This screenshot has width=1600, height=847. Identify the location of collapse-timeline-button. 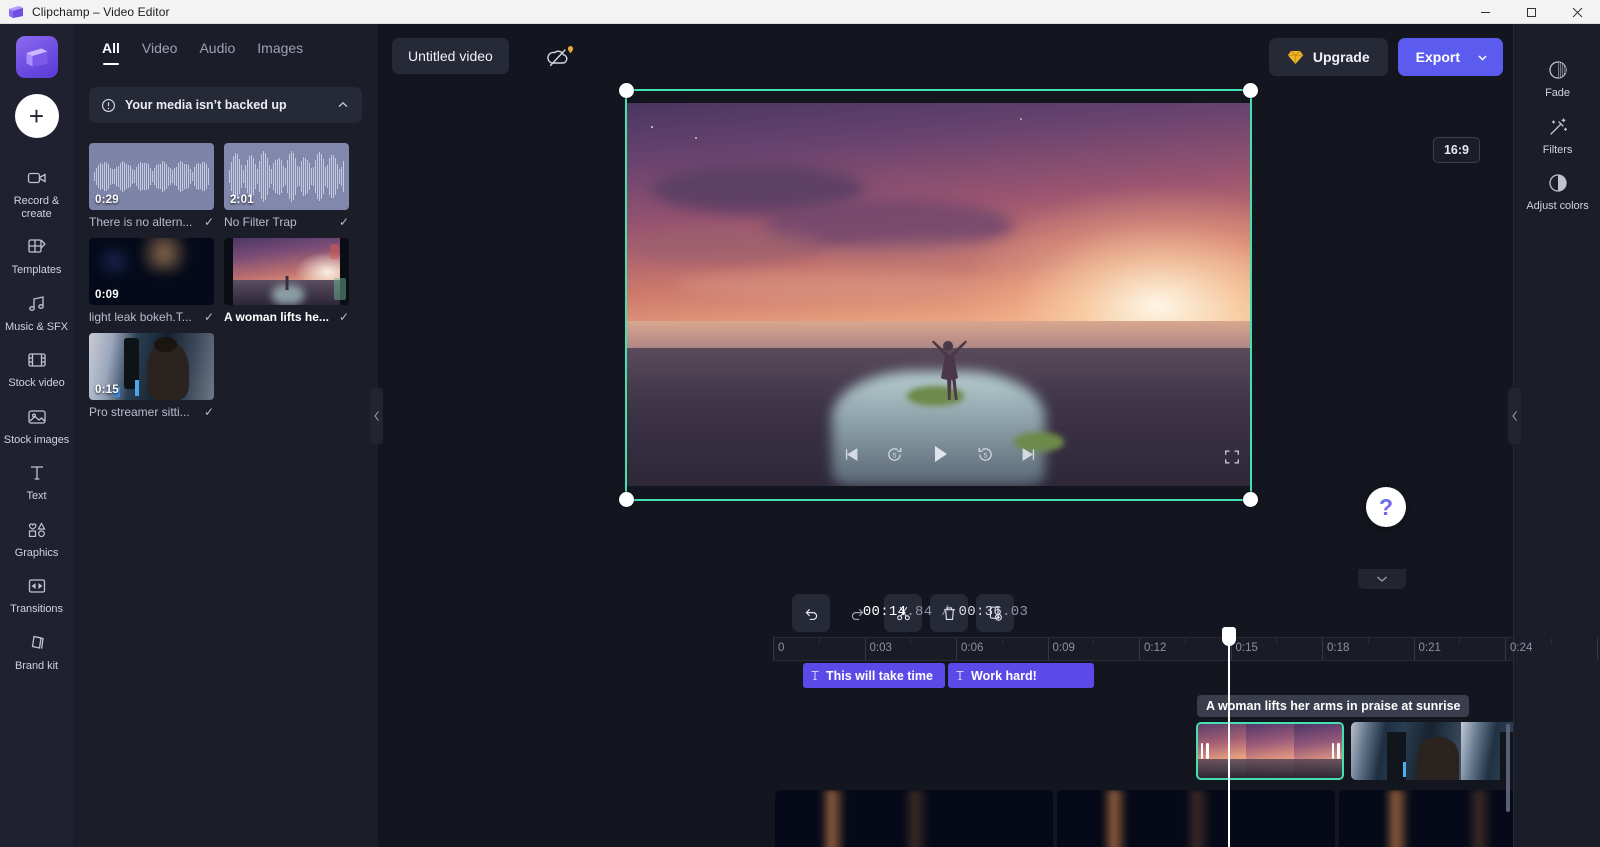
(1382, 579).